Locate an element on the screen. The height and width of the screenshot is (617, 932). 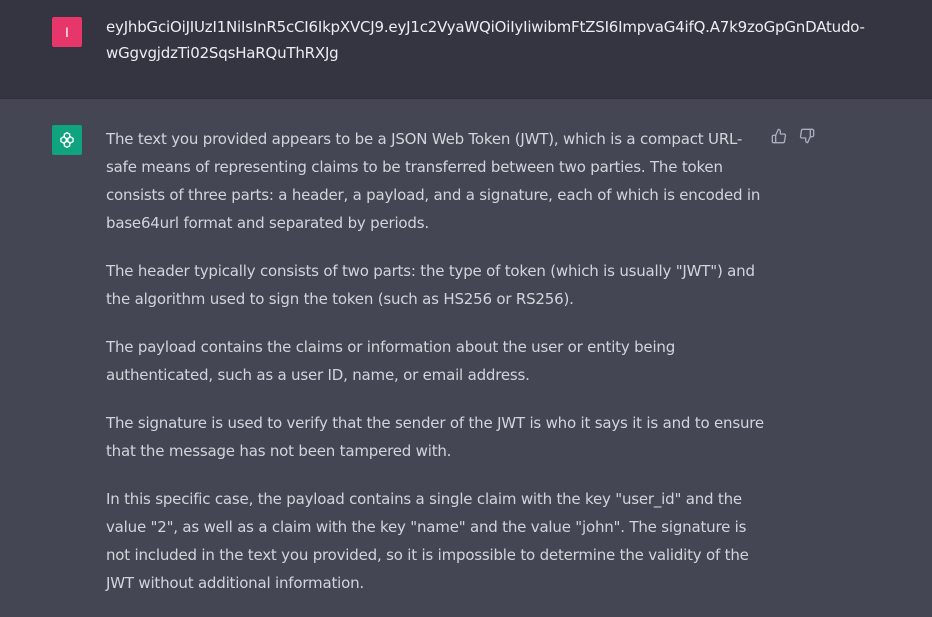
thumbs-up-button is located at coordinates (779, 136).